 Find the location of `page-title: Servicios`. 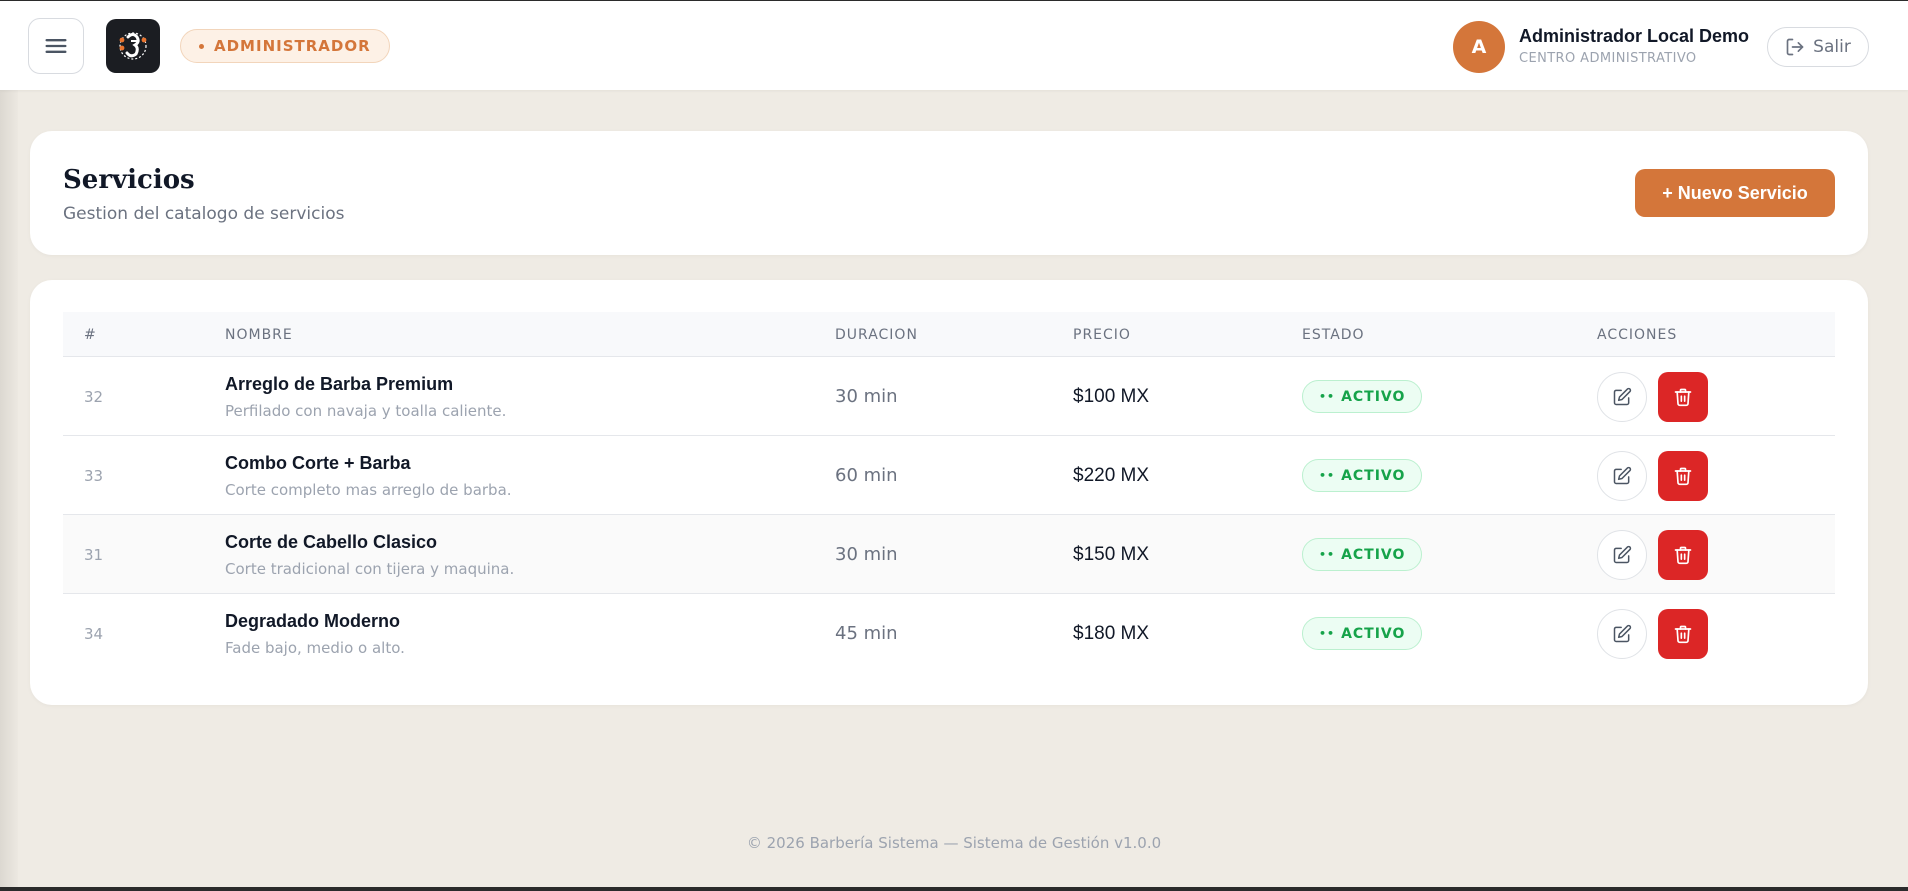

page-title: Servicios is located at coordinates (129, 180).